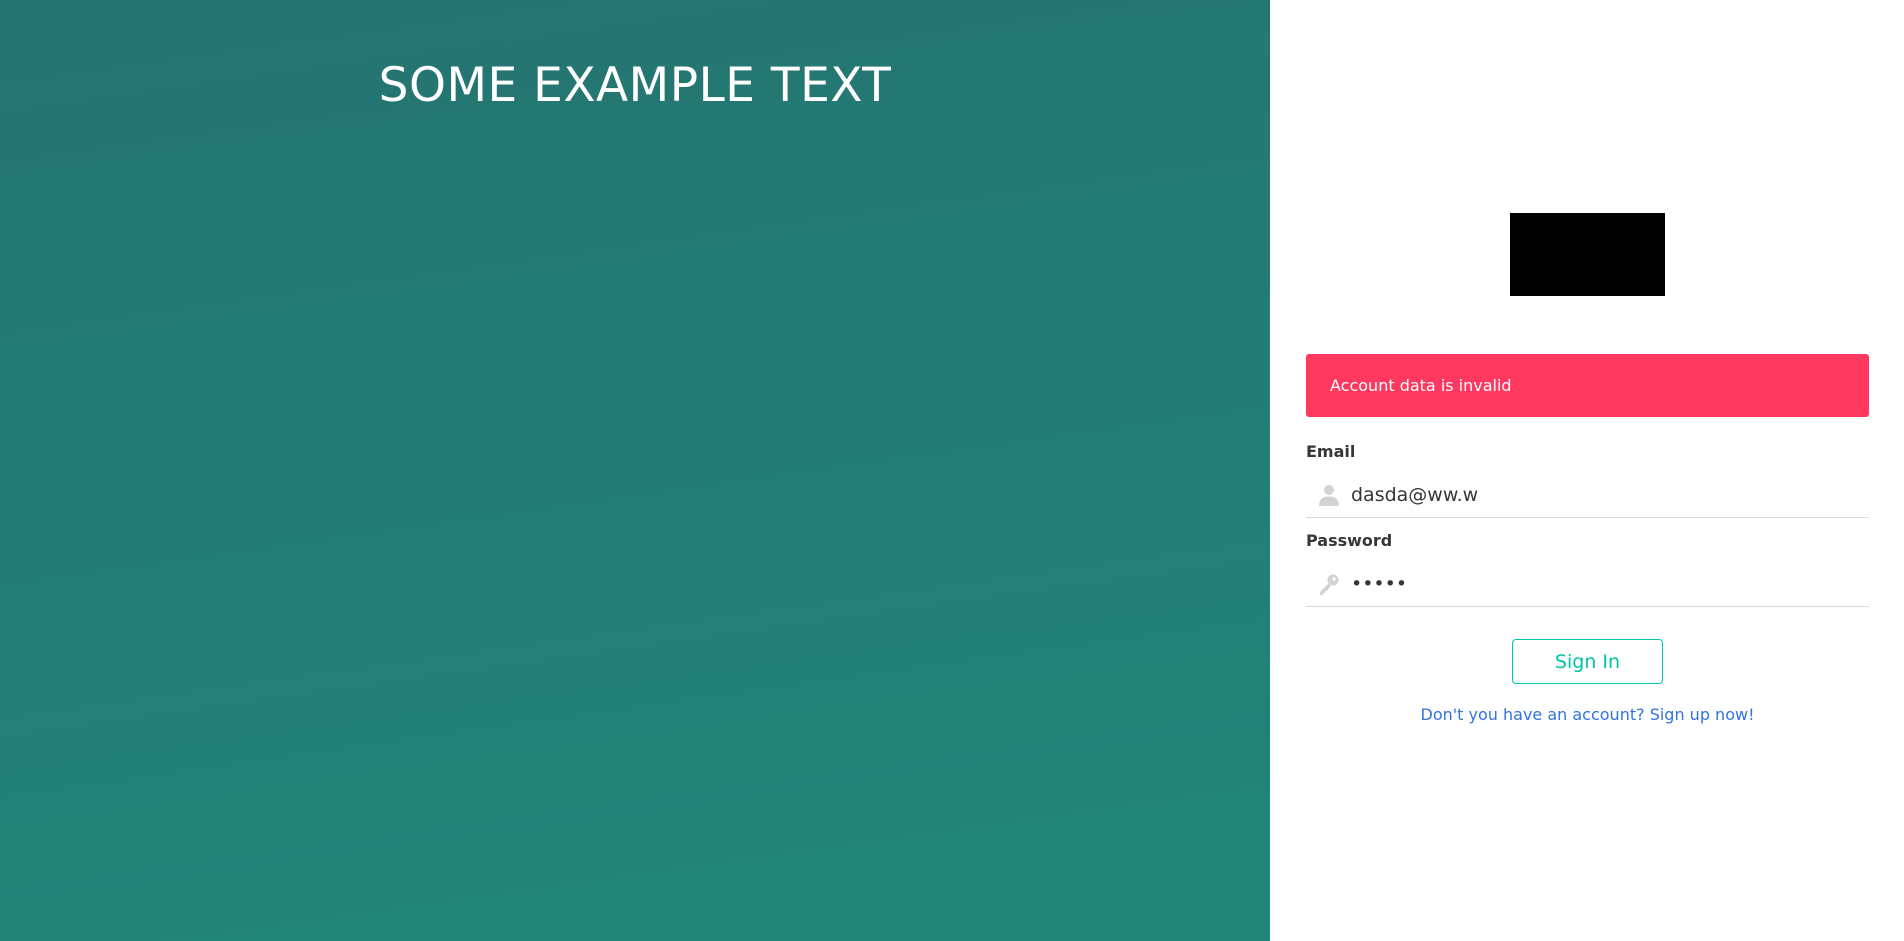 Image resolution: width=1904 pixels, height=941 pixels. Describe the element at coordinates (1587, 254) in the screenshot. I see `logo-image` at that location.